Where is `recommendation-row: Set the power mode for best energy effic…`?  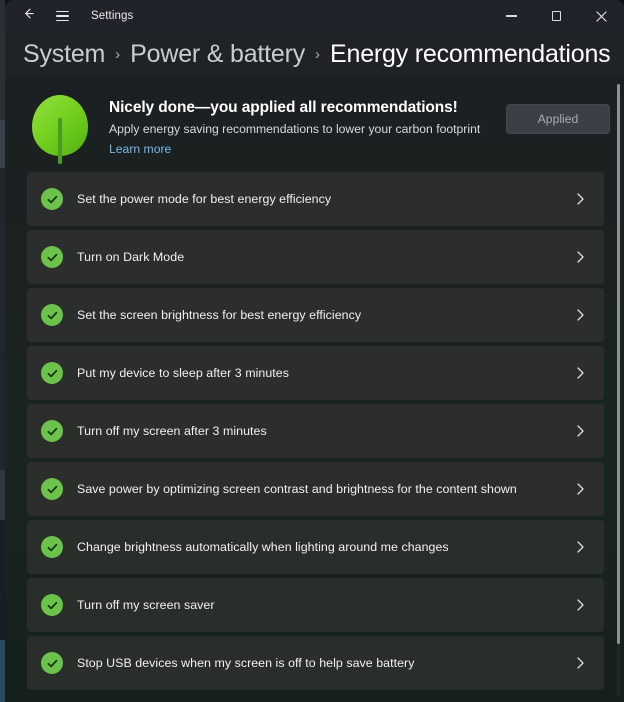 recommendation-row: Set the power mode for best energy effic… is located at coordinates (315, 199).